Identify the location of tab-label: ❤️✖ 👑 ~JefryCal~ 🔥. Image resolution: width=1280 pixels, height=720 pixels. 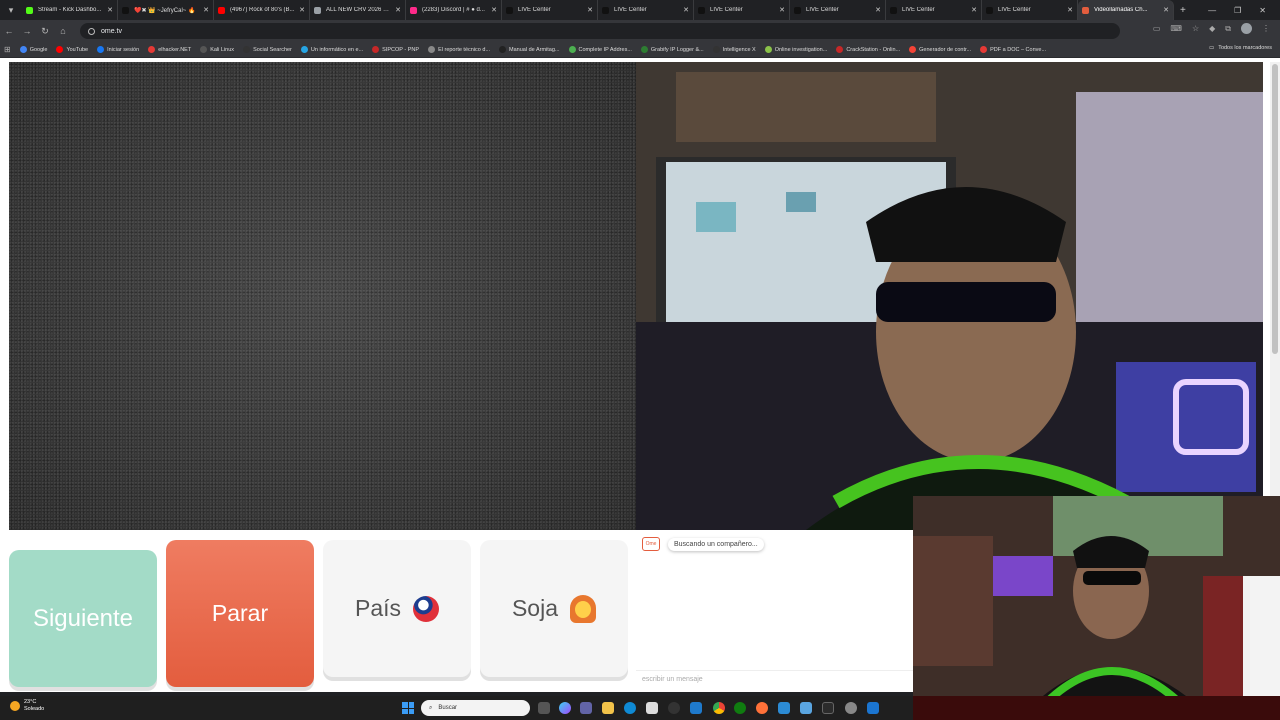
(165, 10).